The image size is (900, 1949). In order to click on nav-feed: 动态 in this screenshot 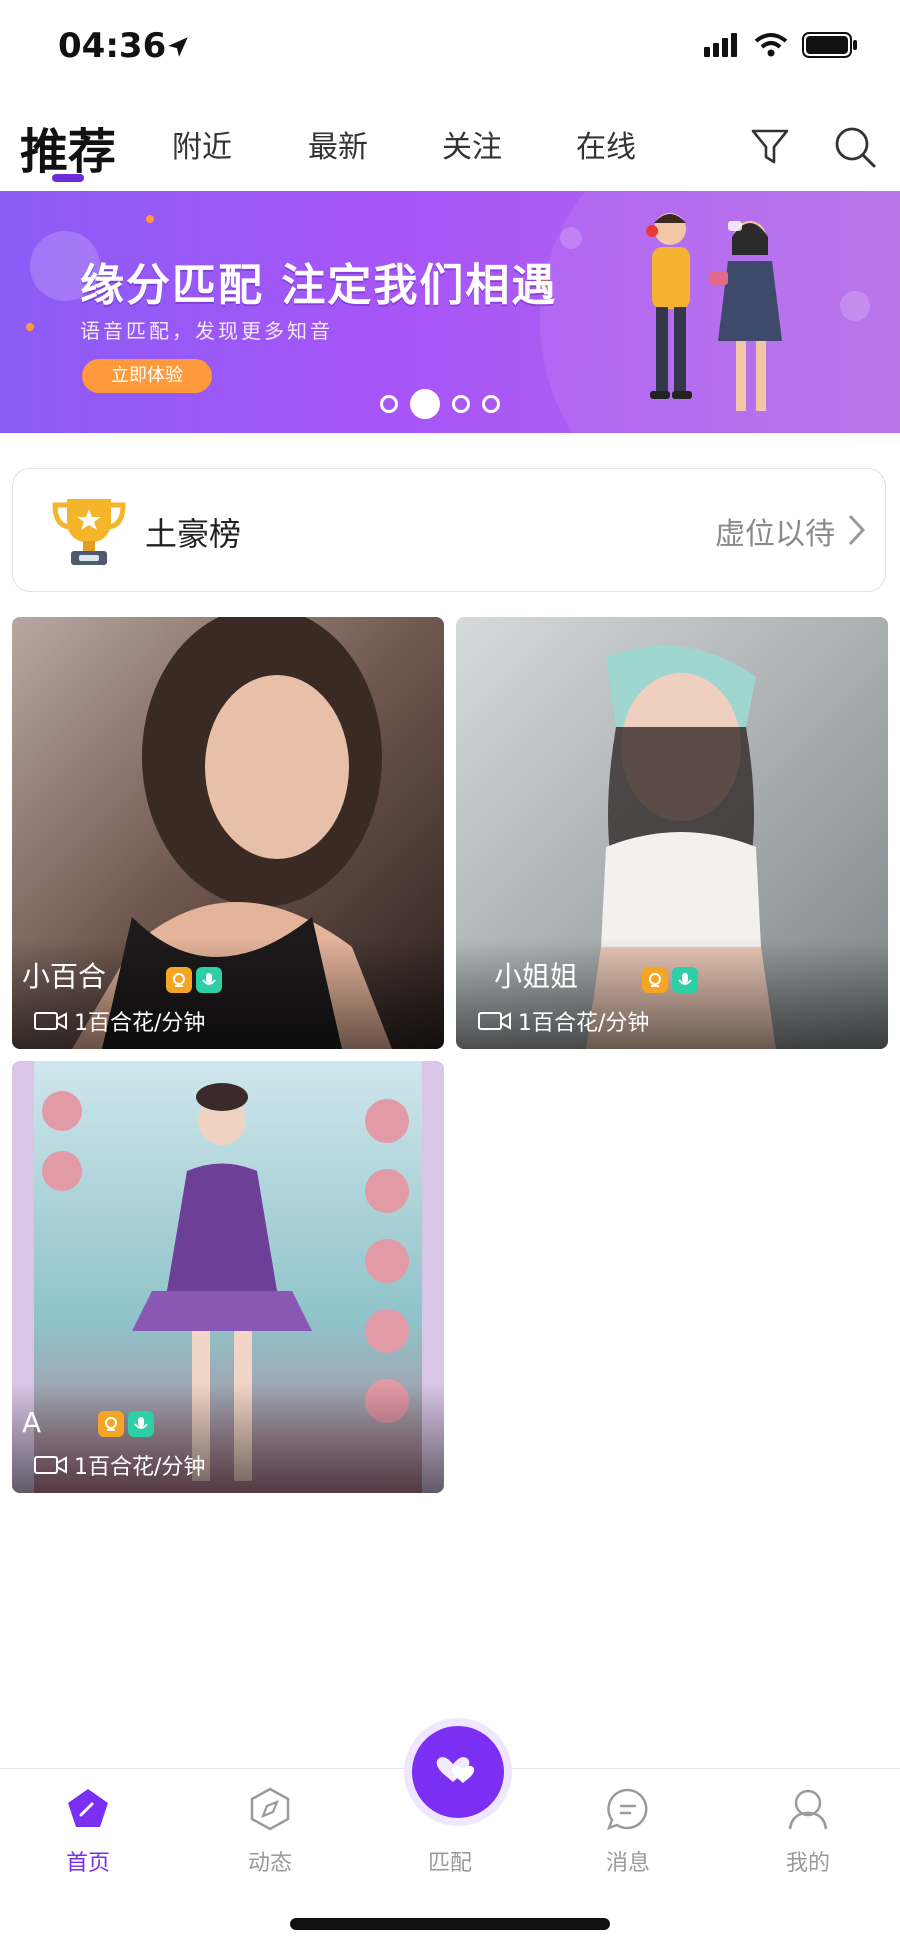, I will do `click(270, 1829)`.